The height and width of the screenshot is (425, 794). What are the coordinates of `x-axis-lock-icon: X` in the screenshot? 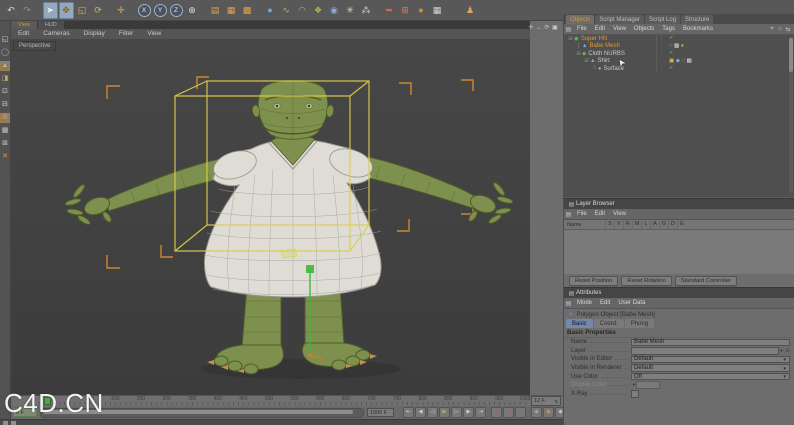 It's located at (144, 10).